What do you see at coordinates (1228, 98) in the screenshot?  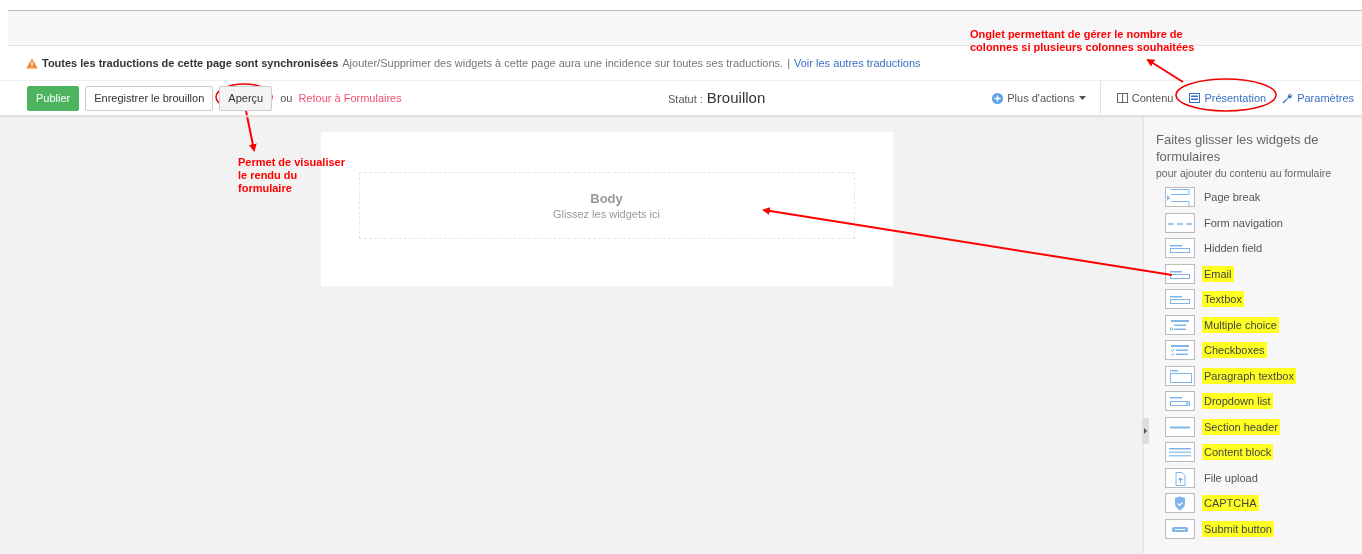 I see `tab: Présentation` at bounding box center [1228, 98].